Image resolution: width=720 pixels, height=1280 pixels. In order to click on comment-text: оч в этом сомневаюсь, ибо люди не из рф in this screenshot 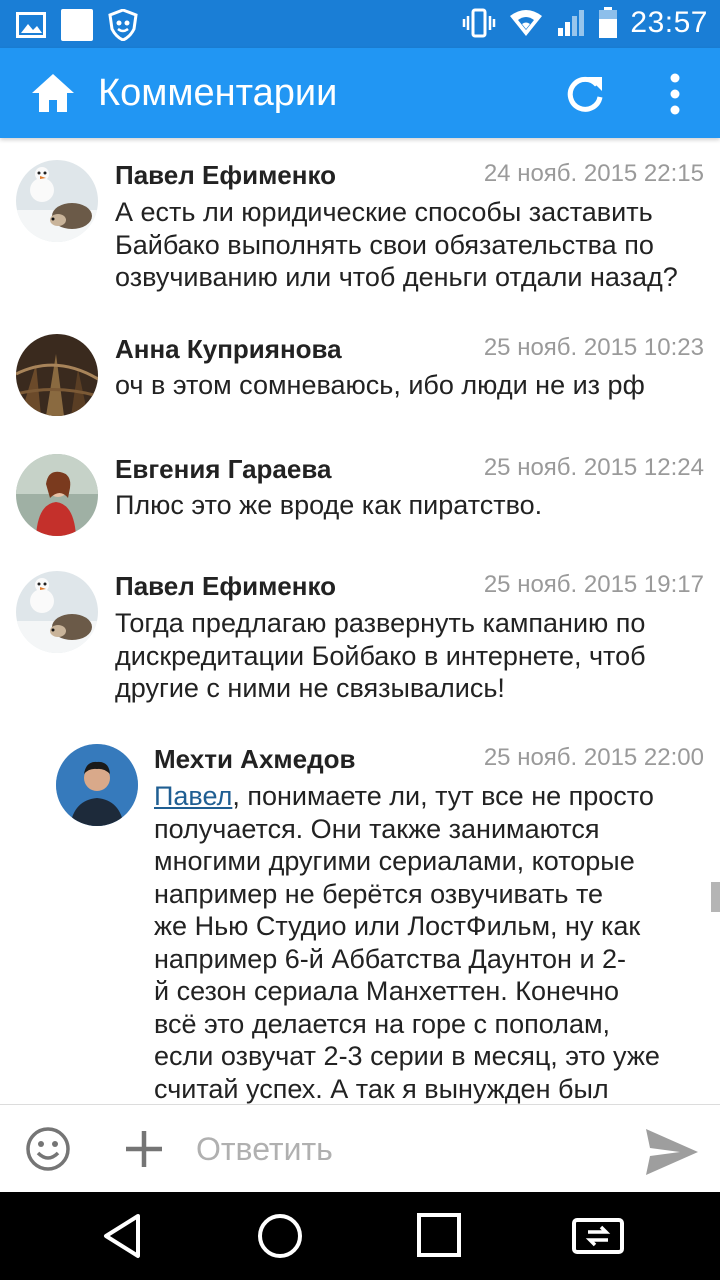, I will do `click(380, 385)`.